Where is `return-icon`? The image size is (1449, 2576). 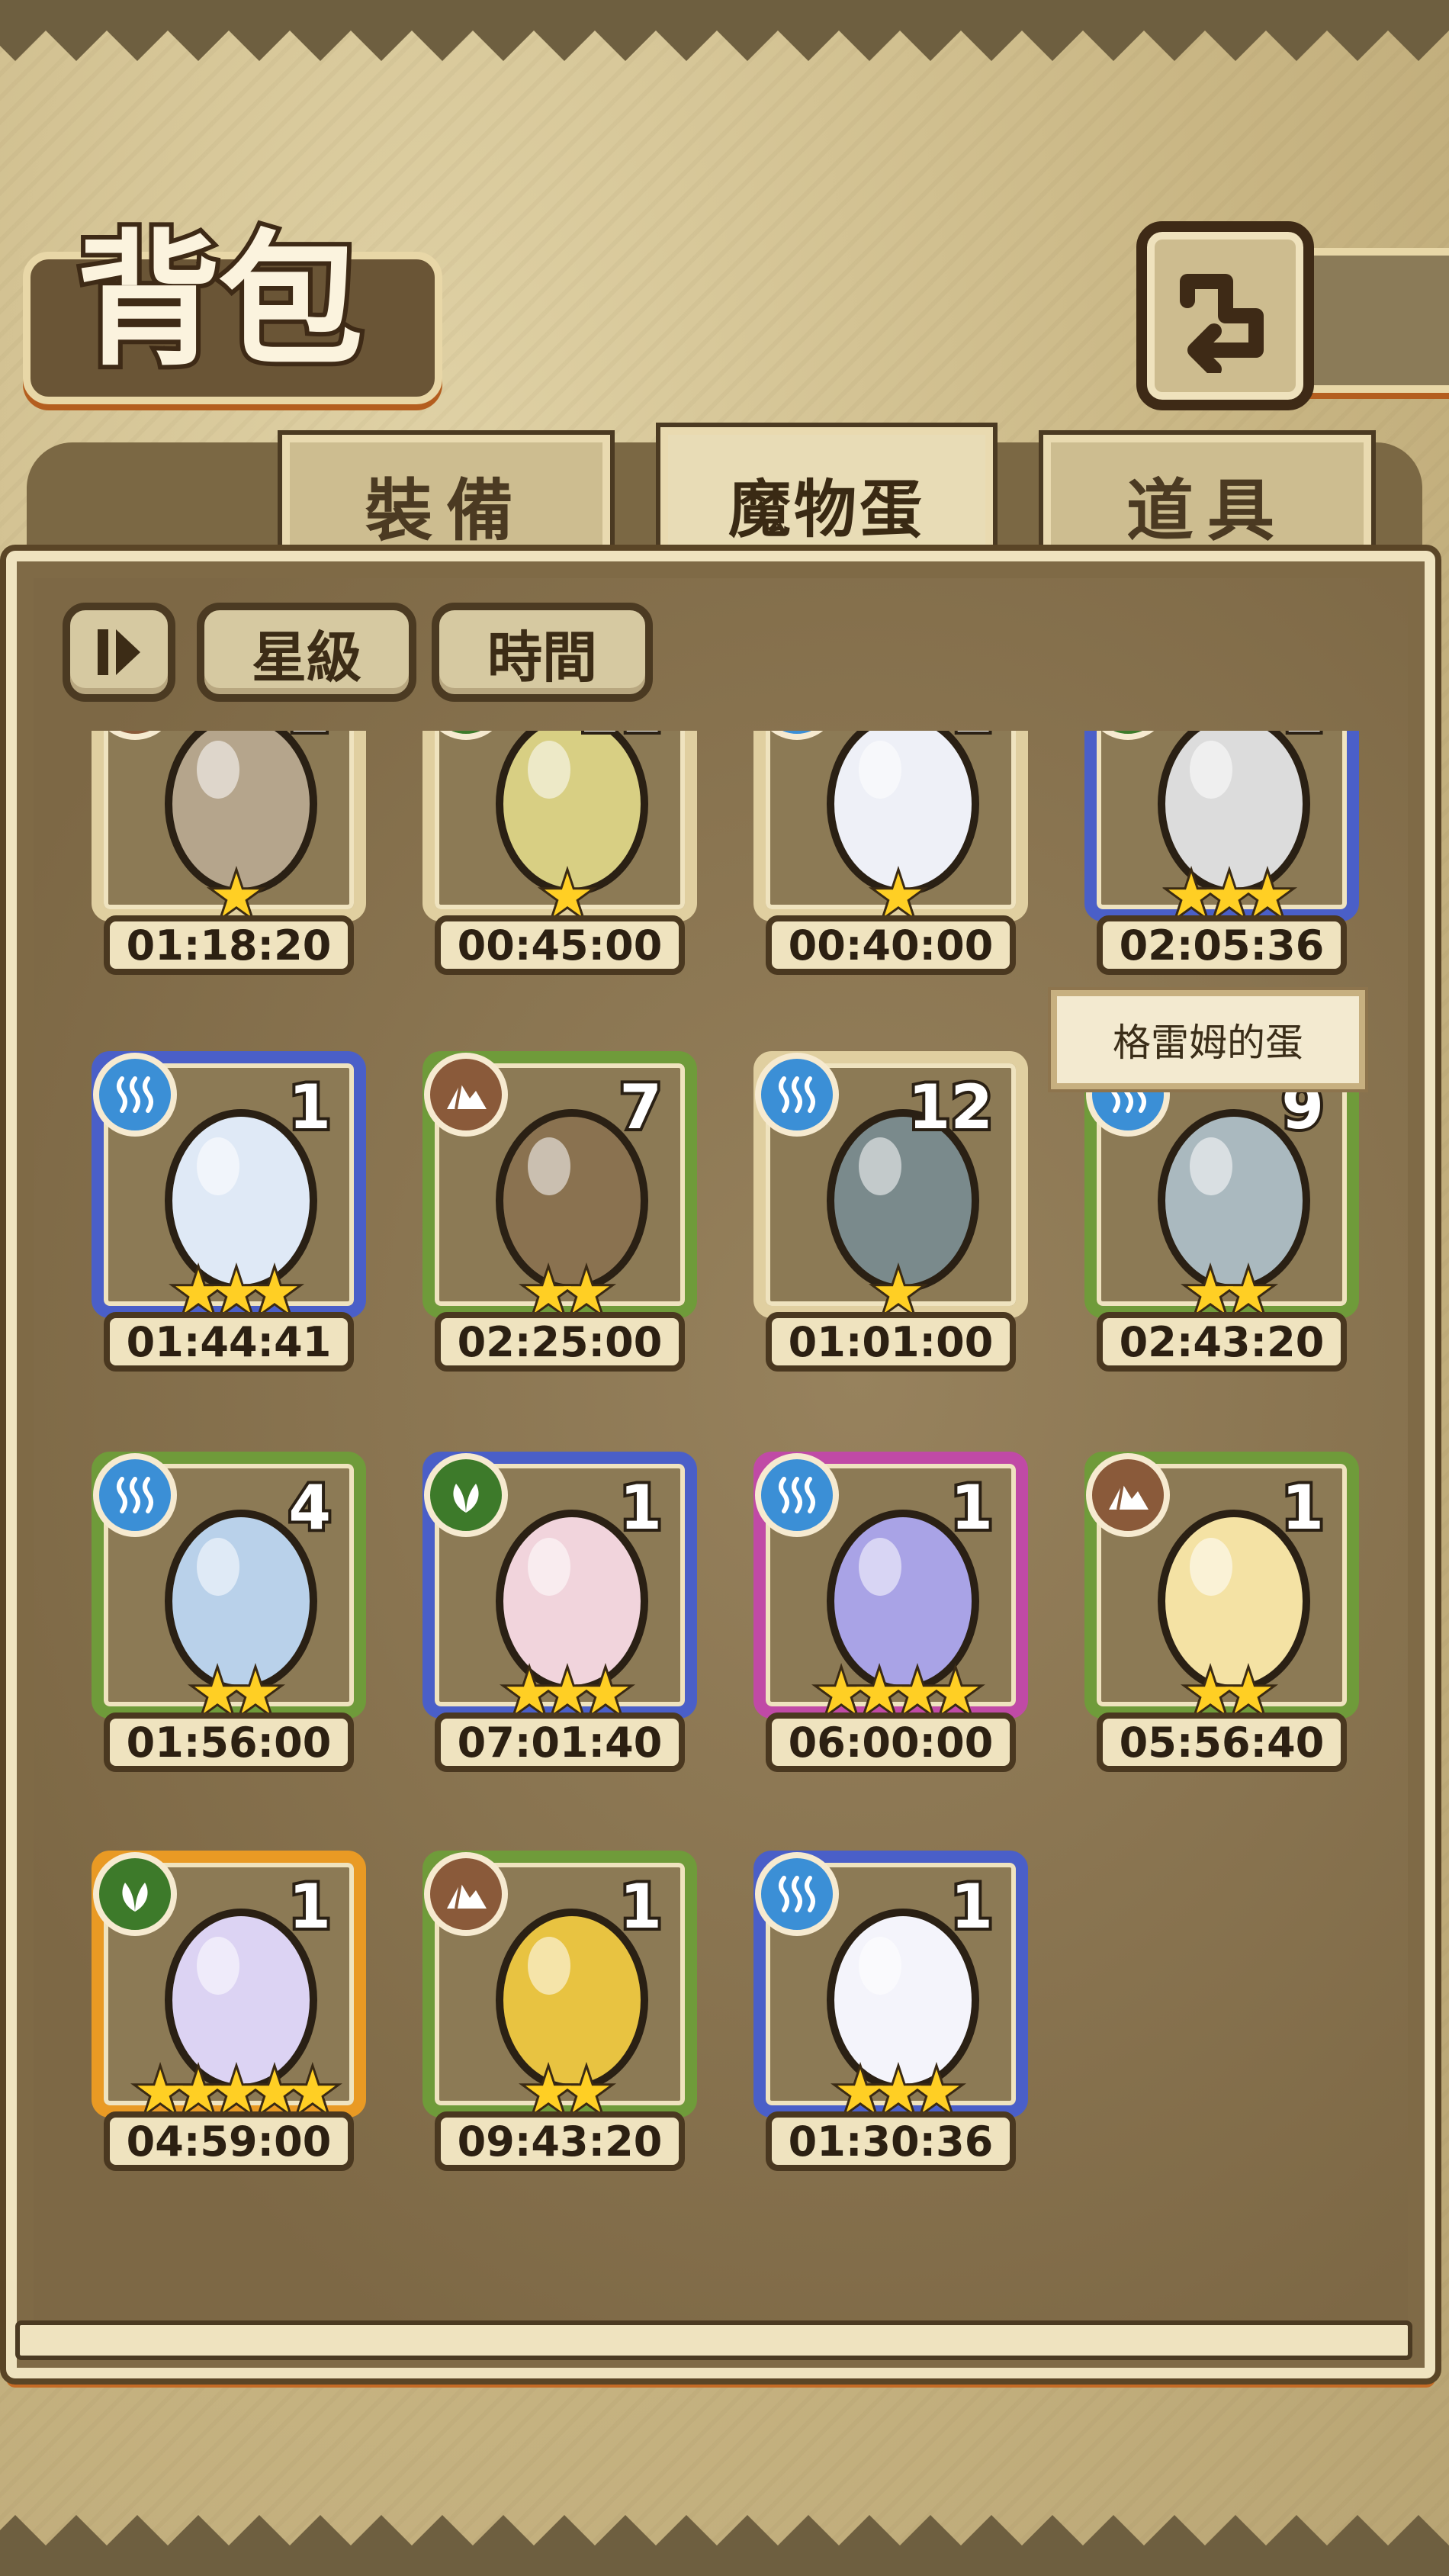 return-icon is located at coordinates (1222, 323).